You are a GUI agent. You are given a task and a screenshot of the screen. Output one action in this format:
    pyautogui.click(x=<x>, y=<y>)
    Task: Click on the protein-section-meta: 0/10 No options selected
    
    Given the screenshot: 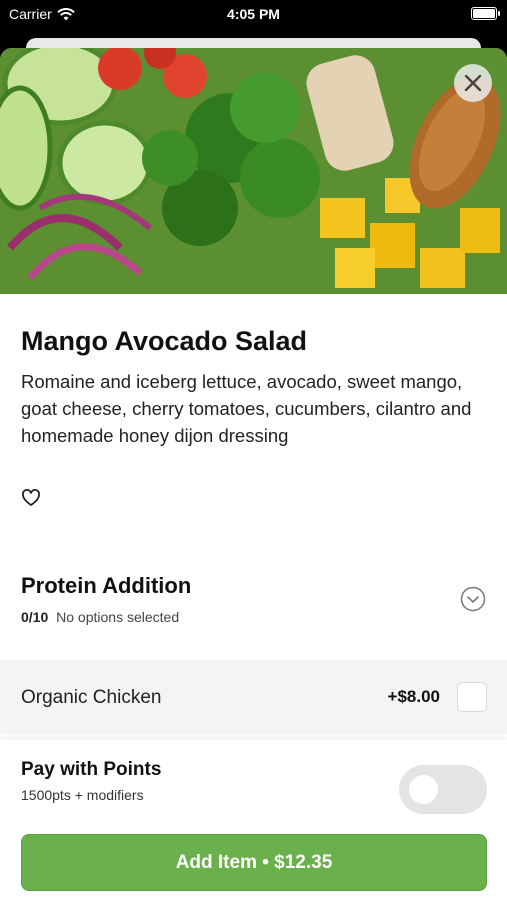 What is the action you would take?
    pyautogui.click(x=100, y=617)
    